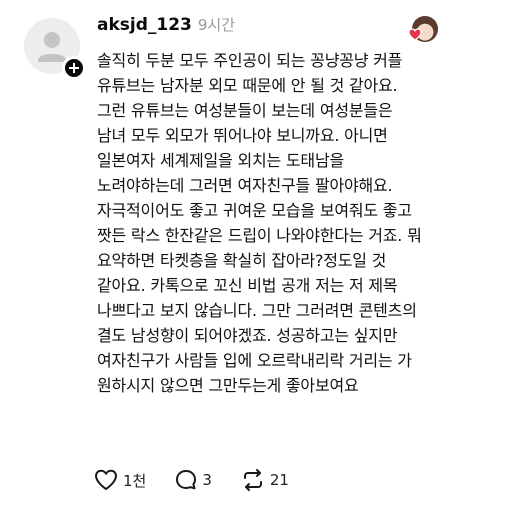 This screenshot has height=514, width=525. What do you see at coordinates (257, 310) in the screenshot?
I see `comment-line: 나쁘다고 보지 않습니다. 그만 그러려면 콘텐츠의` at bounding box center [257, 310].